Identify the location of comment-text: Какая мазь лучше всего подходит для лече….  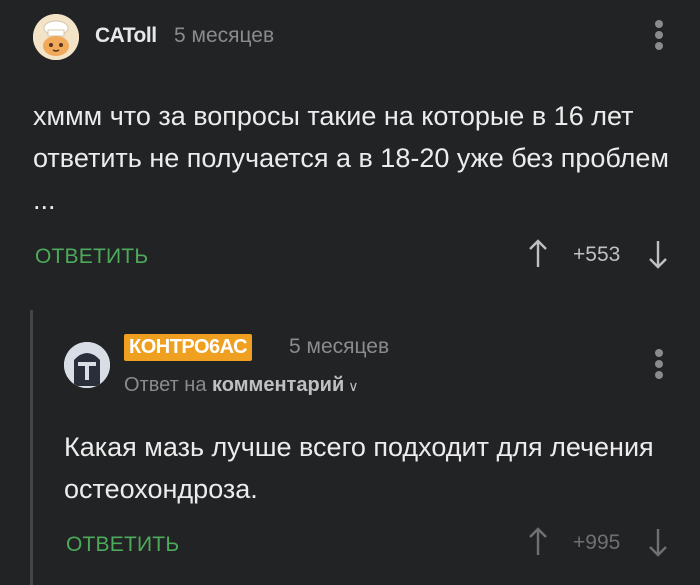
(359, 468).